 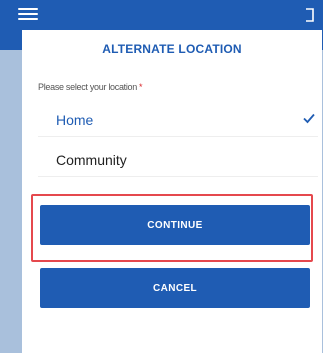 I want to click on location-label-text: Please select your location, so click(x=87, y=87).